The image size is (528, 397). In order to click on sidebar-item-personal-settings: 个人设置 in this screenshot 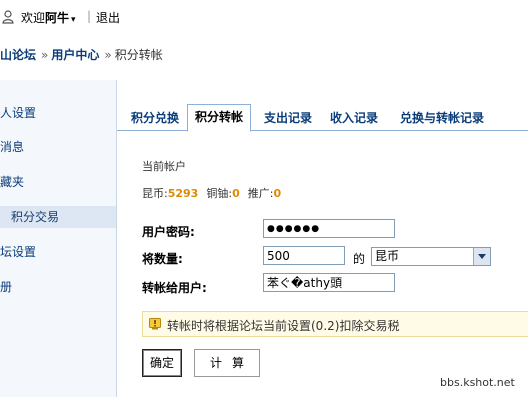, I will do `click(58, 113)`.